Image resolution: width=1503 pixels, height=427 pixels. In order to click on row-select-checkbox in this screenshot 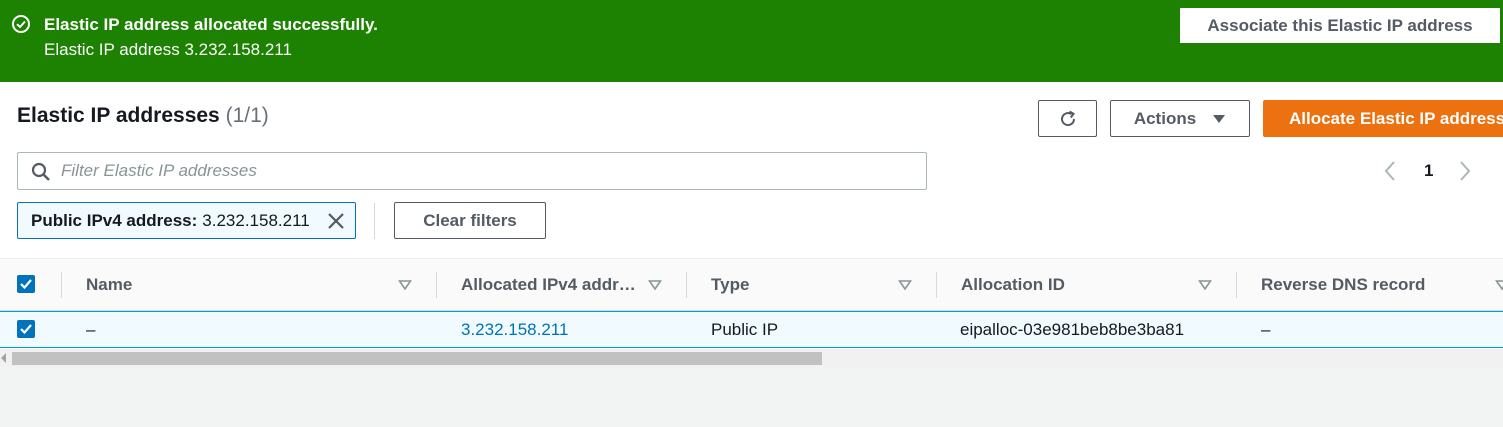, I will do `click(26, 329)`.